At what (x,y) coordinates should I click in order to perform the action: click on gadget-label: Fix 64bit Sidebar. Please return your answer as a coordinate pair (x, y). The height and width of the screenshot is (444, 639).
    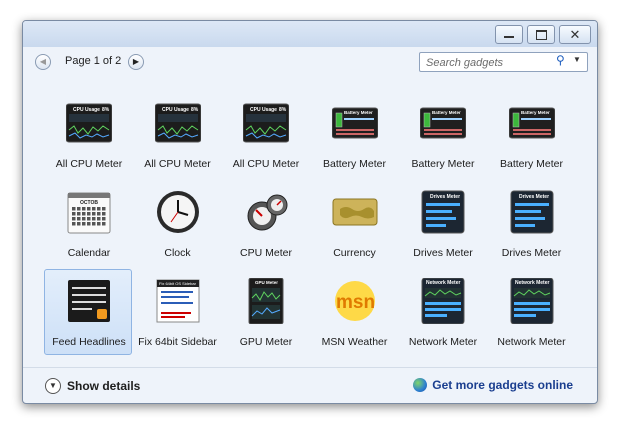
    Looking at the image, I should click on (177, 342).